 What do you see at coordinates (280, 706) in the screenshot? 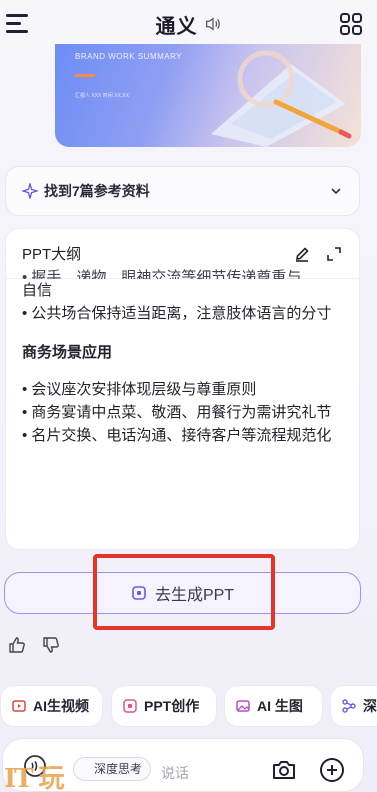
I see `chip-label: AI 生图` at bounding box center [280, 706].